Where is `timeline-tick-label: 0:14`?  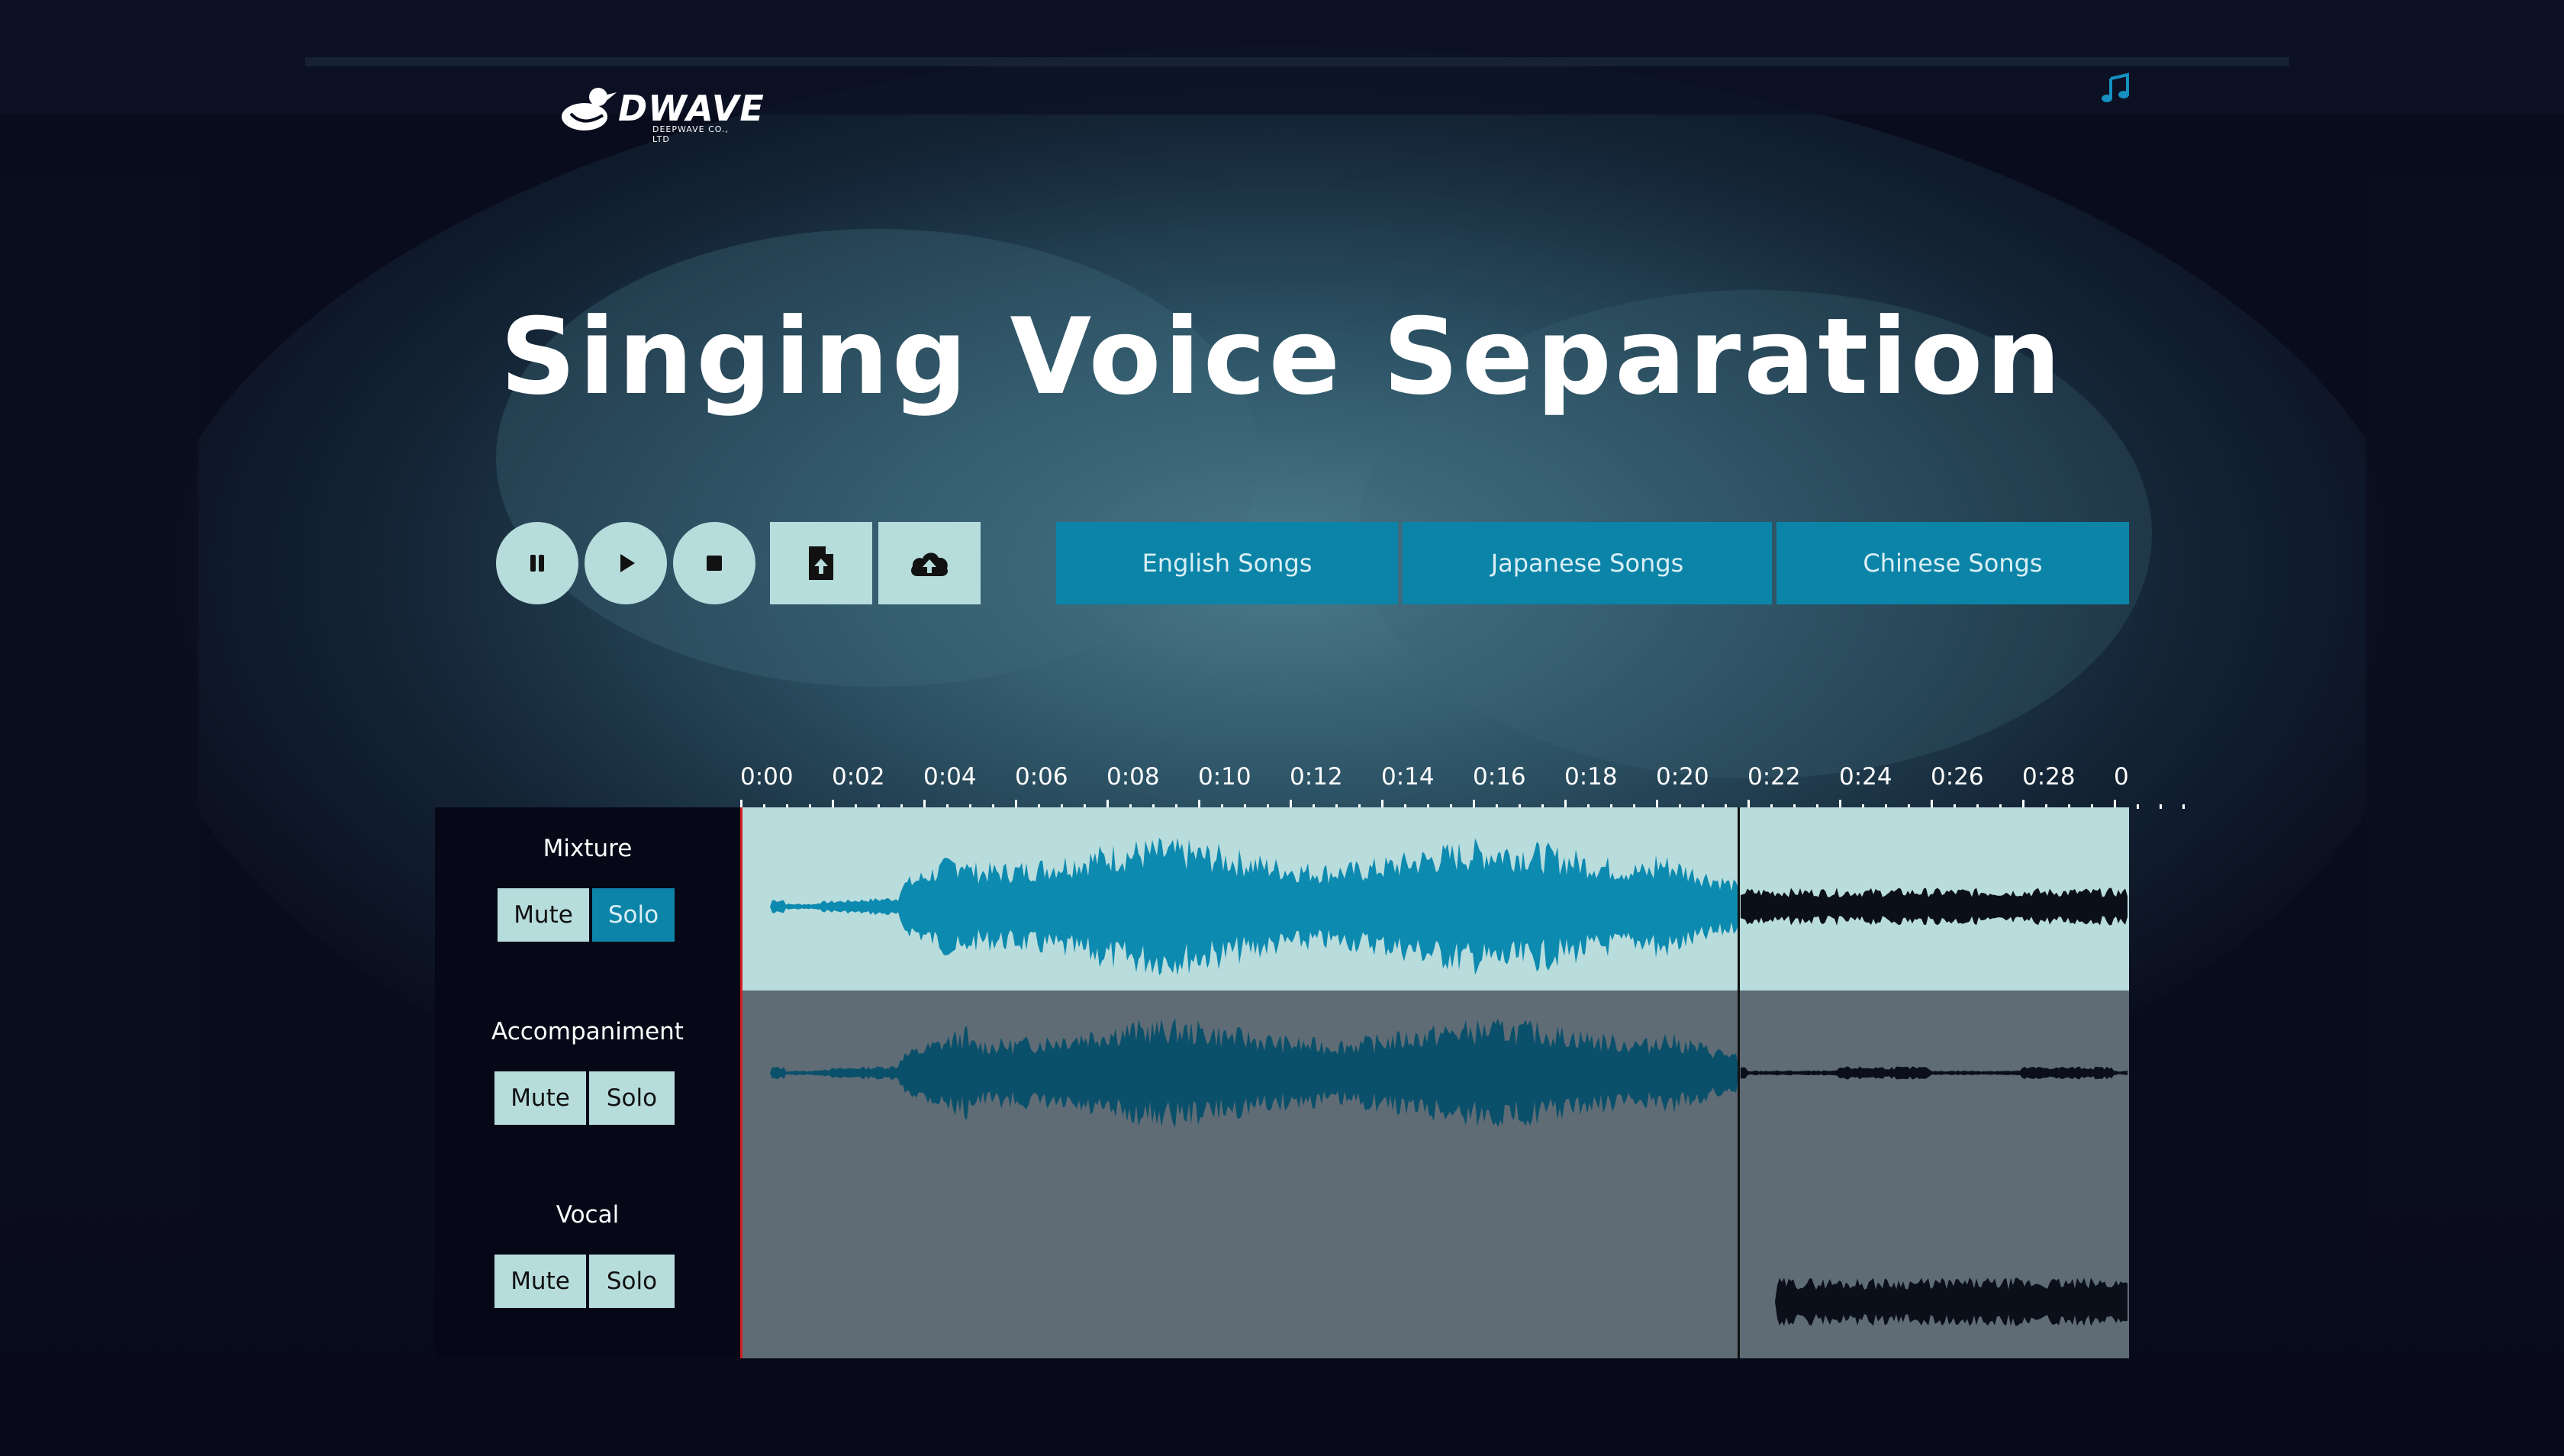
timeline-tick-label: 0:14 is located at coordinates (1408, 777).